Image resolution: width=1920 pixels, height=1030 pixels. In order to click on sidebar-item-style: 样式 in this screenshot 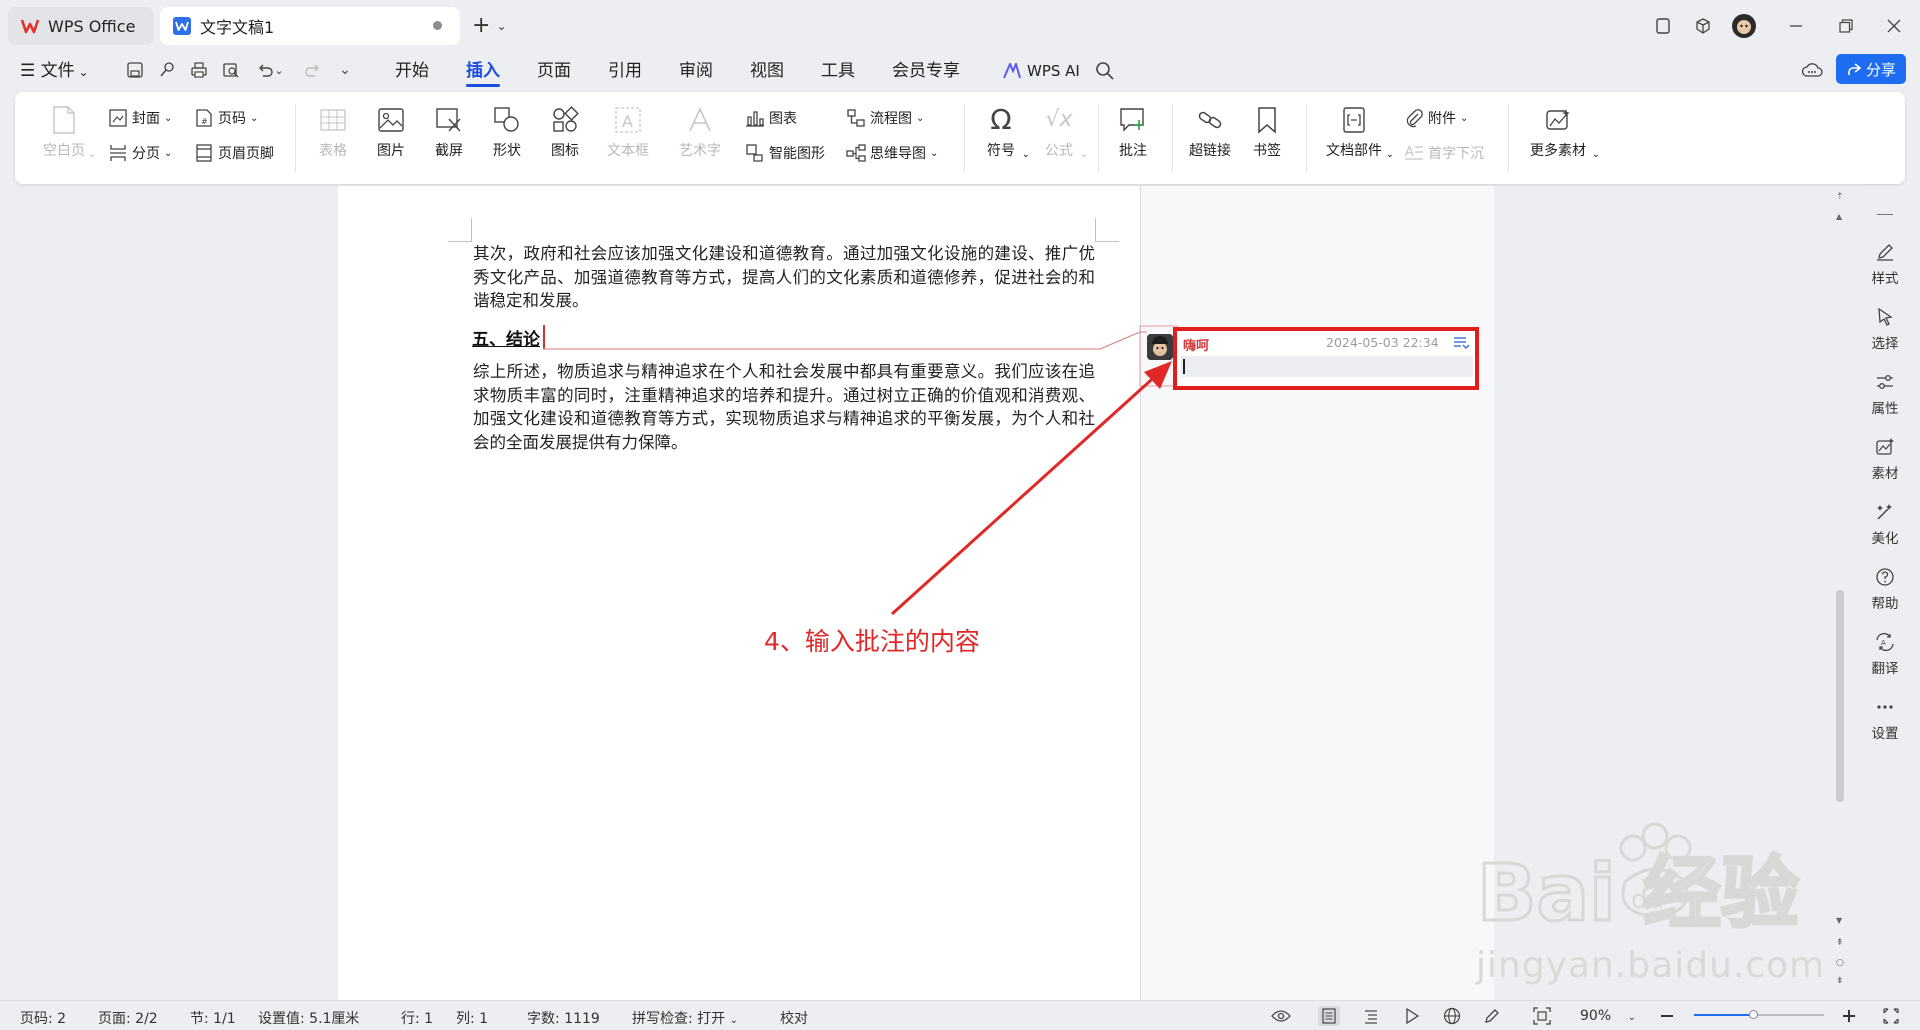, I will do `click(1885, 263)`.